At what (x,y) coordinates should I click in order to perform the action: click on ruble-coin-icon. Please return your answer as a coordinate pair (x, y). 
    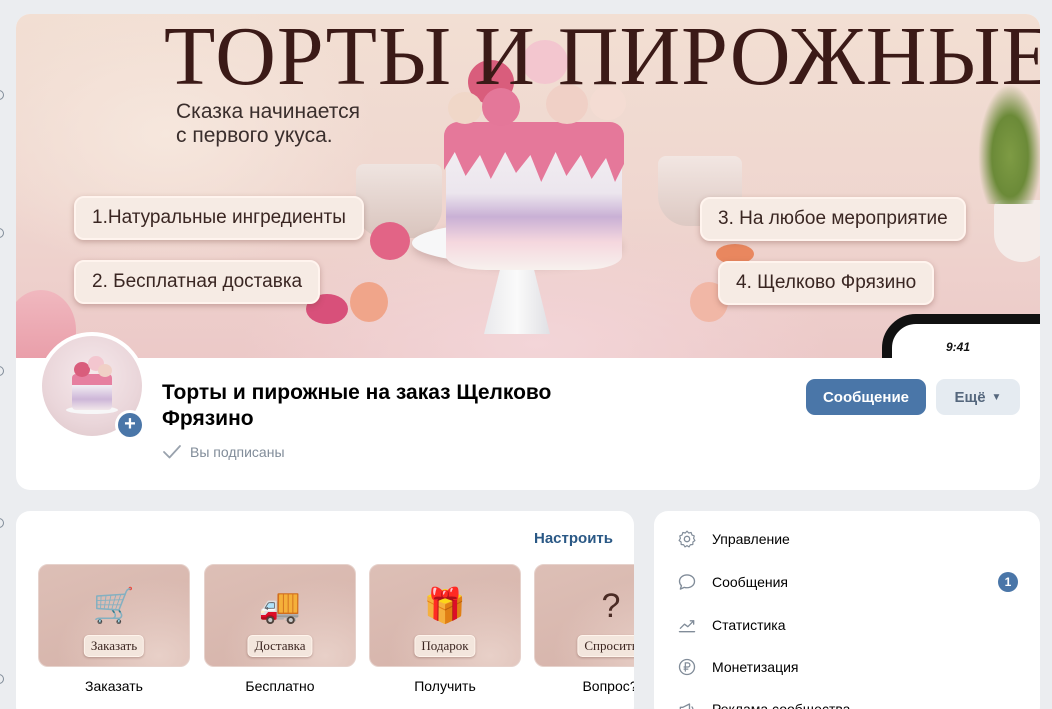
    Looking at the image, I should click on (687, 667).